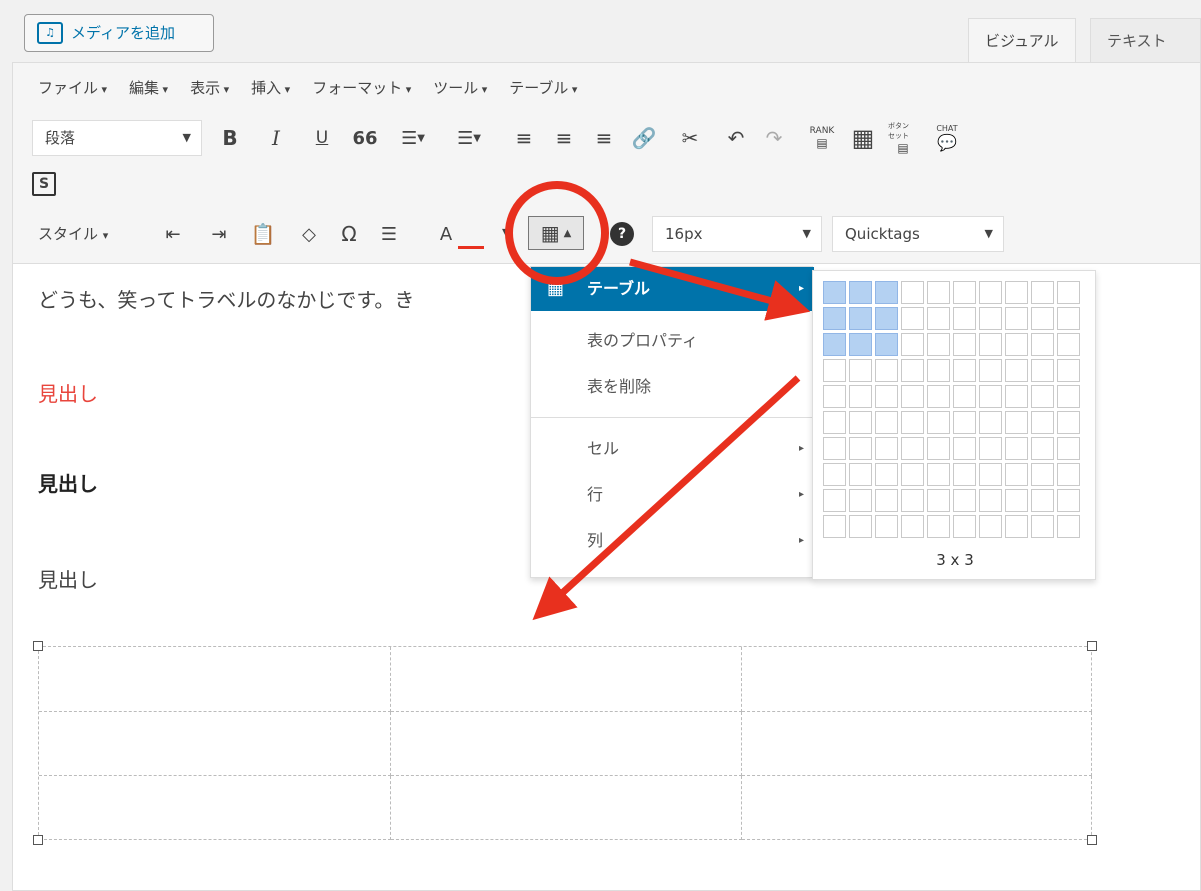 This screenshot has height=891, width=1201. Describe the element at coordinates (557, 233) in the screenshot. I see `highlight-circle` at that location.